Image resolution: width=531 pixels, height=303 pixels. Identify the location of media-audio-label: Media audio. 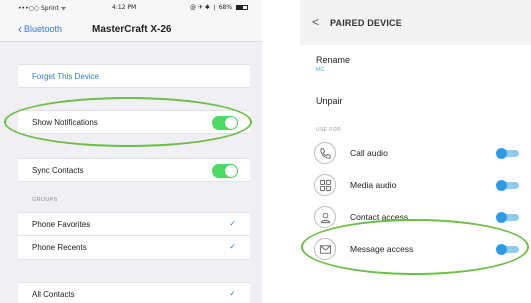
(373, 185).